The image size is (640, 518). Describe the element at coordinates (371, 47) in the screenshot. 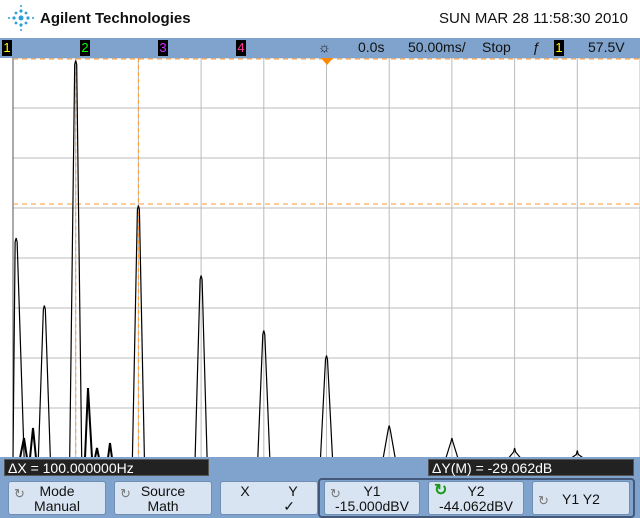

I see `delay-value: 0.0s` at that location.